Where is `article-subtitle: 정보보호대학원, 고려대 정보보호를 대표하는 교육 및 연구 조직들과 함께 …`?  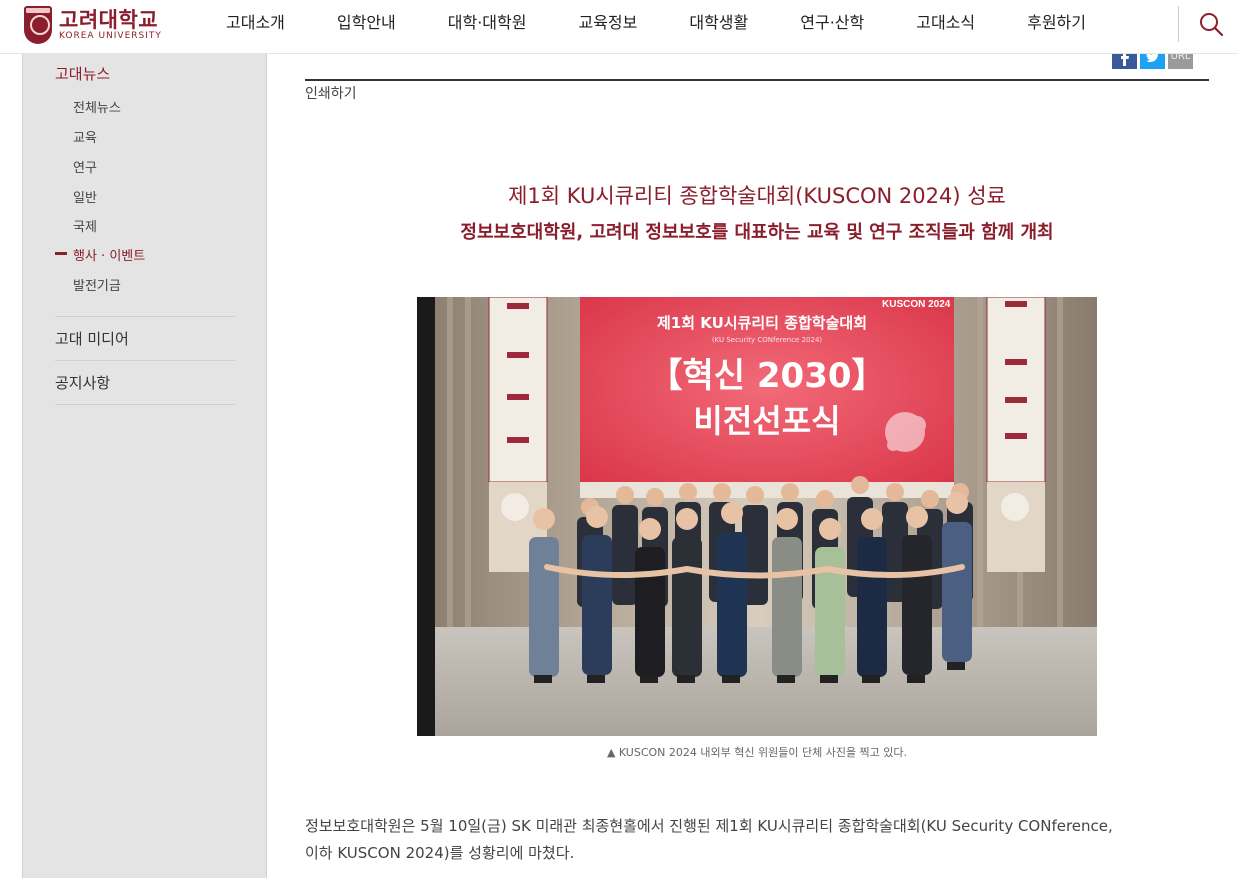
article-subtitle: 정보보호대학원, 고려대 정보보호를 대표하는 교육 및 연구 조직들과 함께 … is located at coordinates (757, 232).